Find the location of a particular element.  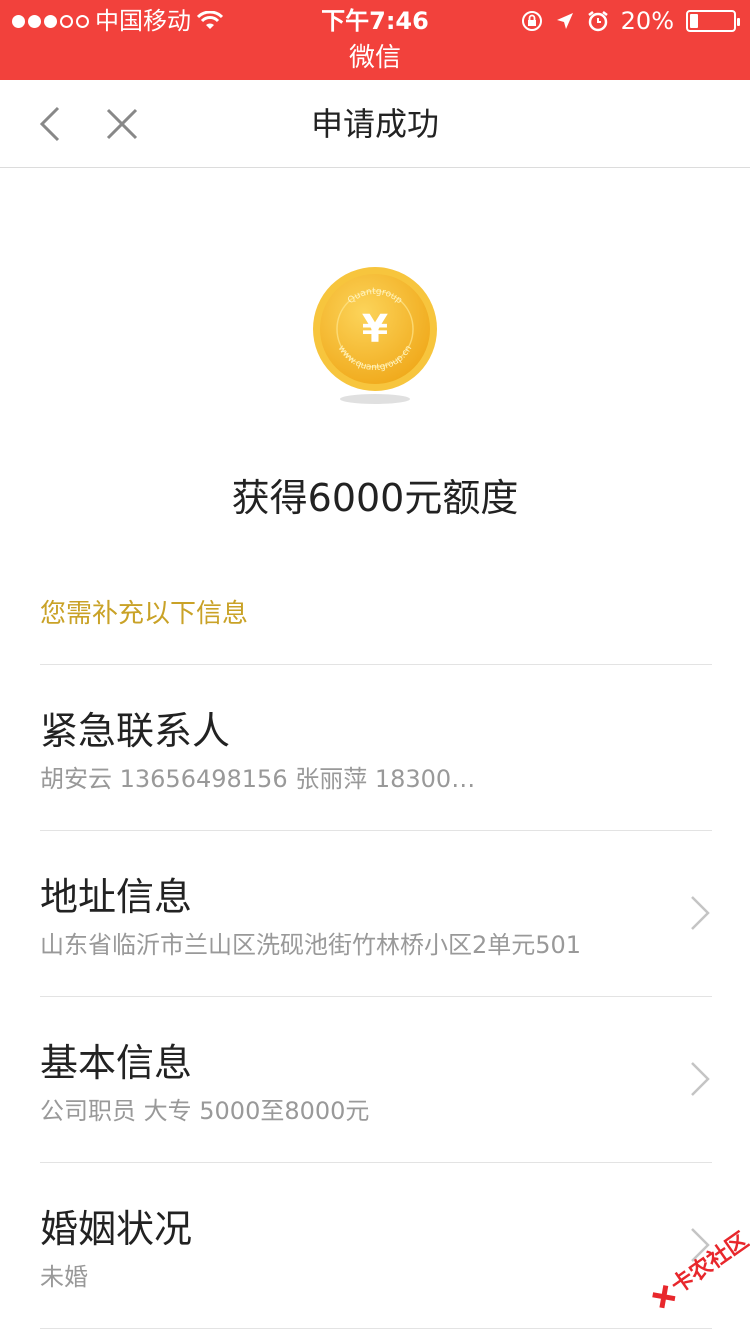

app-name: 微信 is located at coordinates (374, 58).